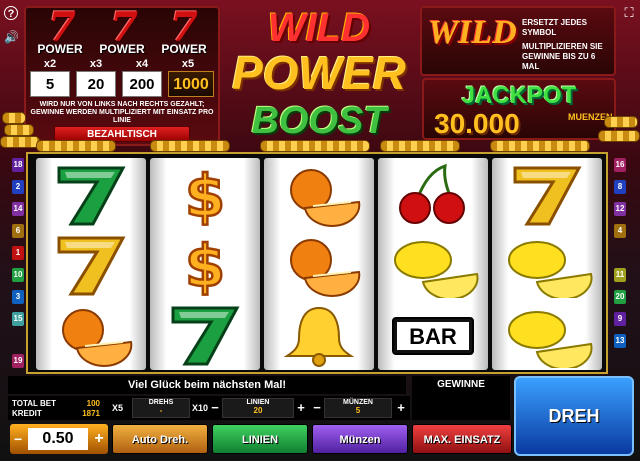 The image size is (640, 461). What do you see at coordinates (34, 403) in the screenshot?
I see `total-bet-label: TOTAL BET` at bounding box center [34, 403].